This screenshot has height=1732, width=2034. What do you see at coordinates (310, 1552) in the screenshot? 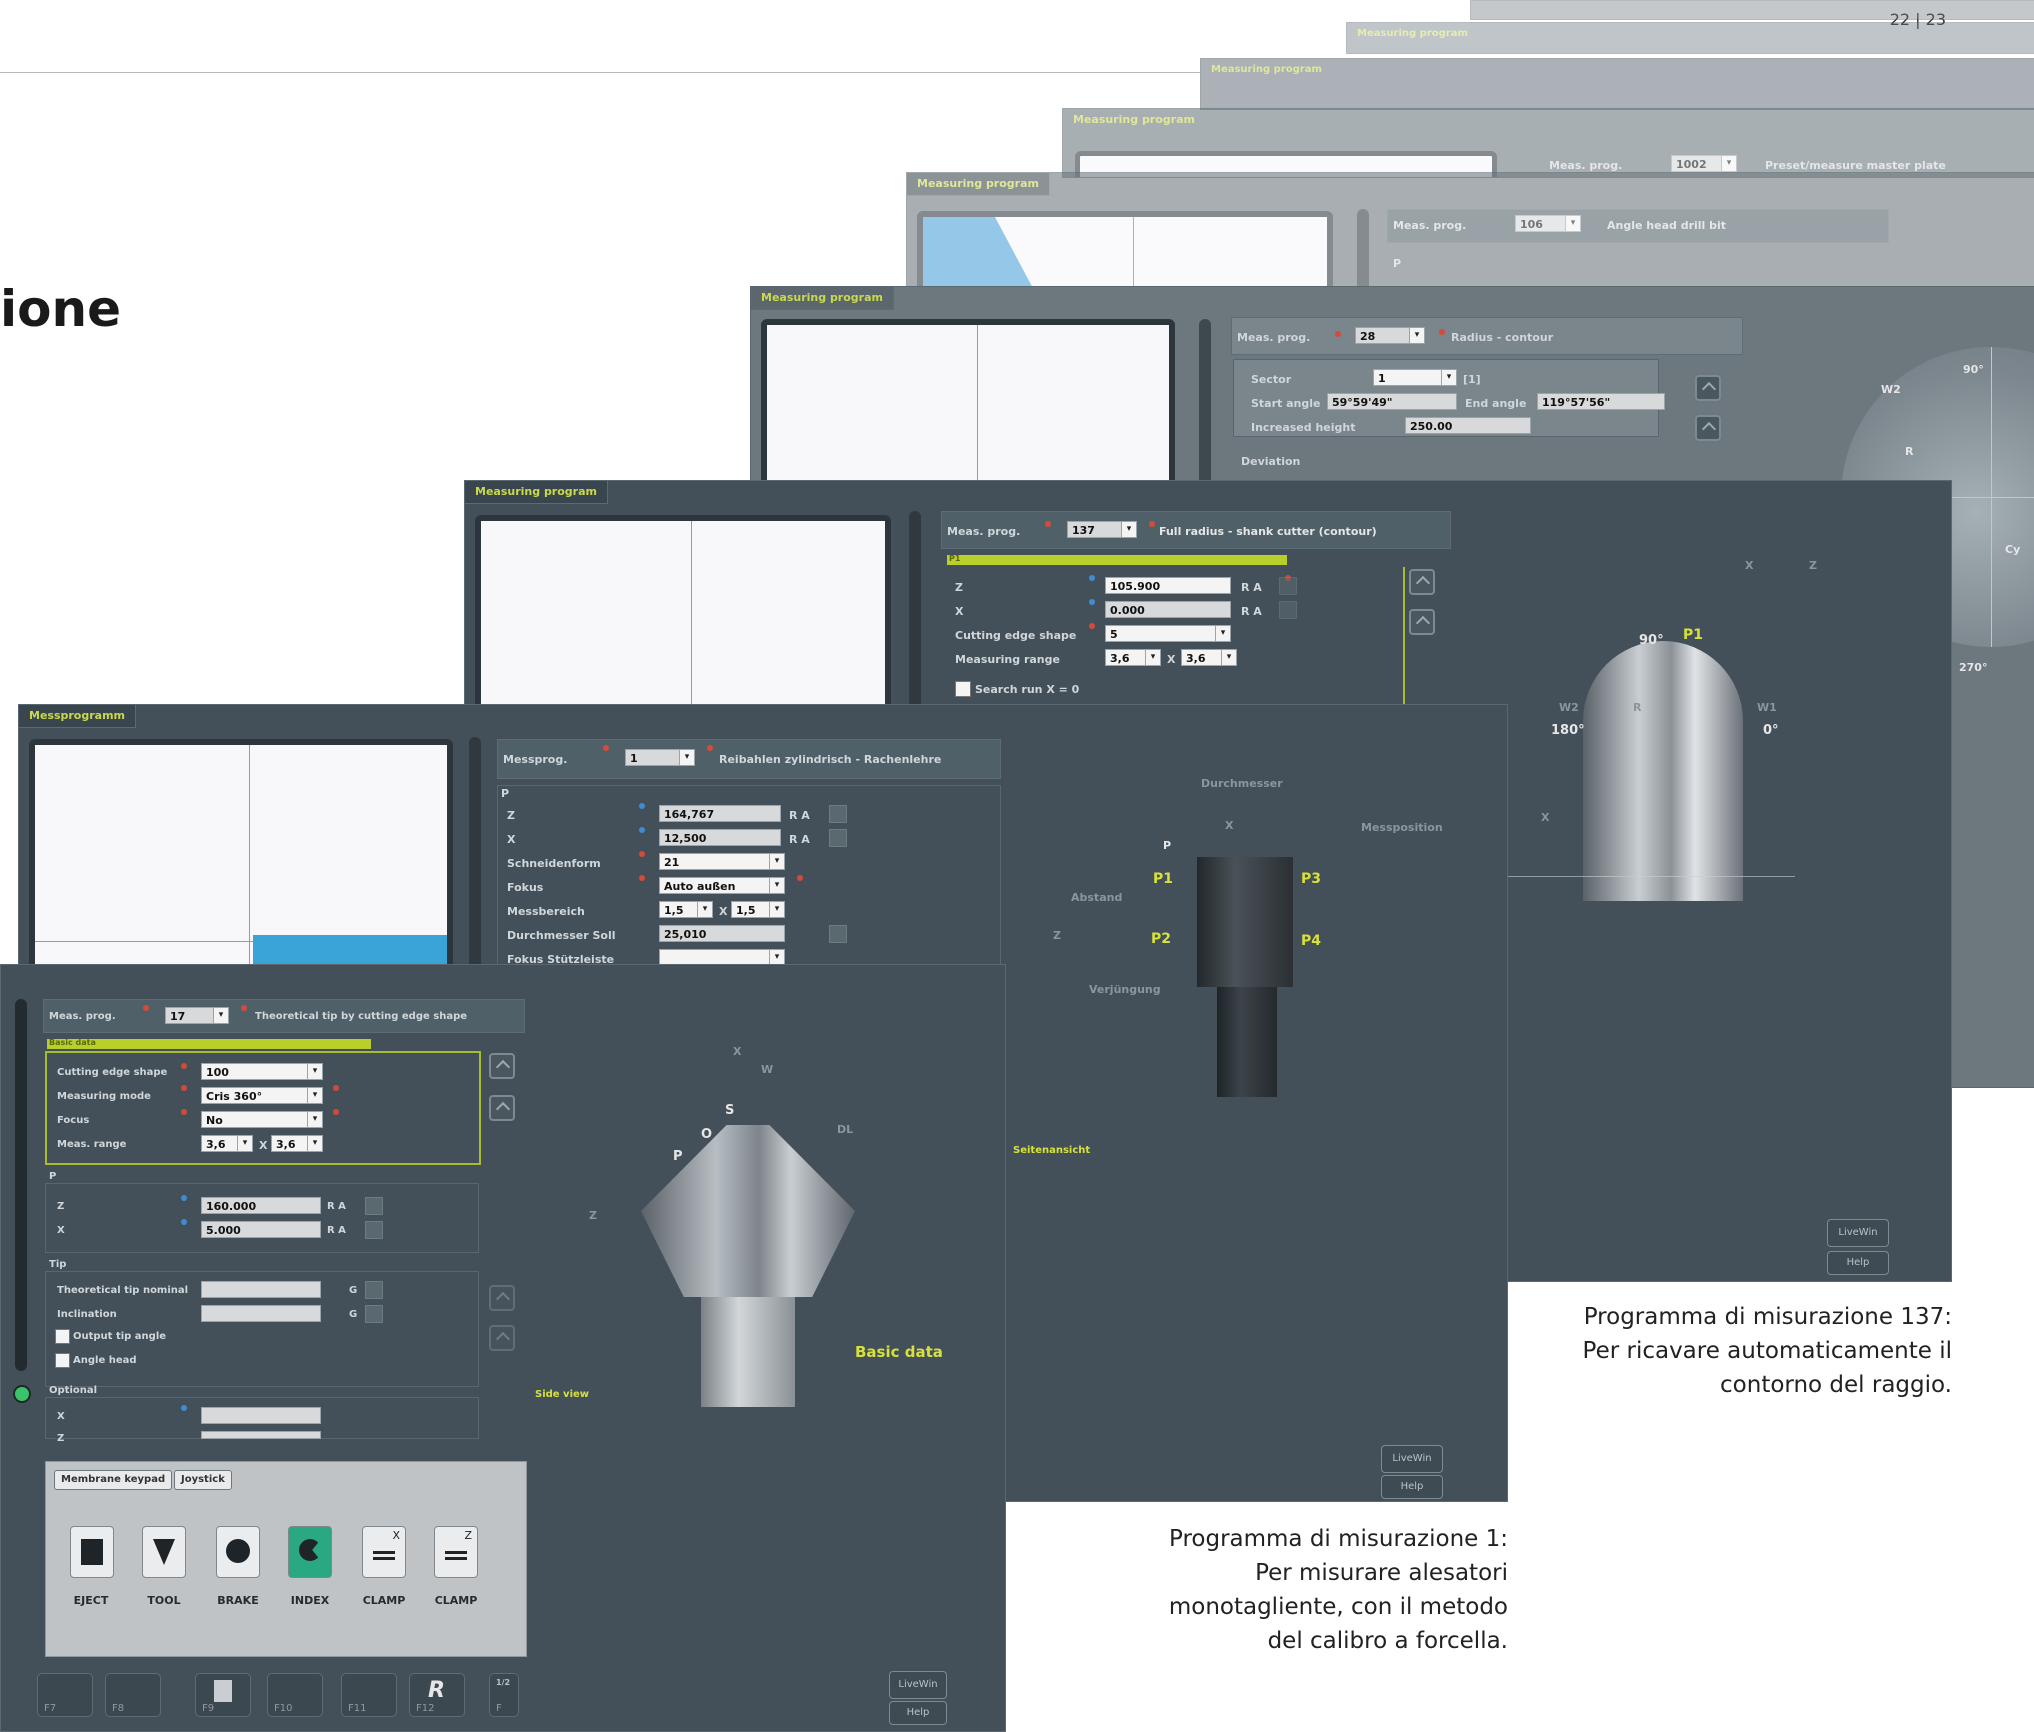
I see `index-key` at bounding box center [310, 1552].